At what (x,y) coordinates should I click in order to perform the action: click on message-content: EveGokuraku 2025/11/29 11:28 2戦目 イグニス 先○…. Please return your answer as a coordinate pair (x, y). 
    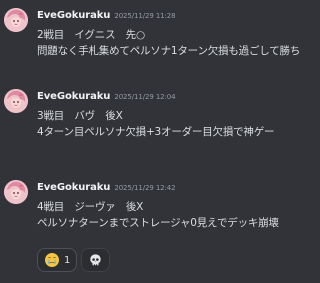
    Looking at the image, I should click on (169, 34).